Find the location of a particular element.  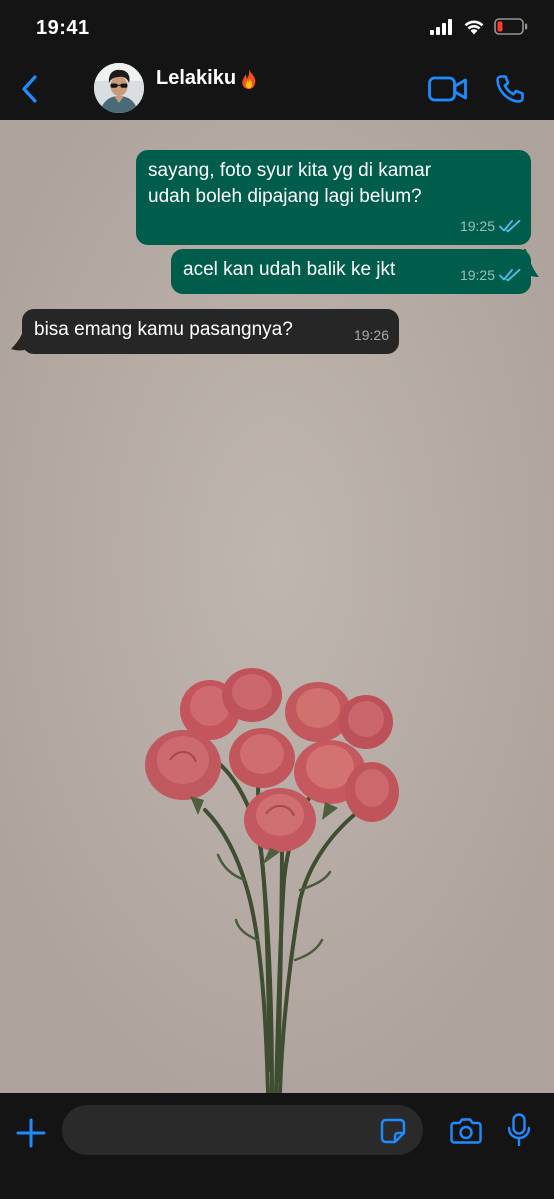

camera-button is located at coordinates (466, 1131).